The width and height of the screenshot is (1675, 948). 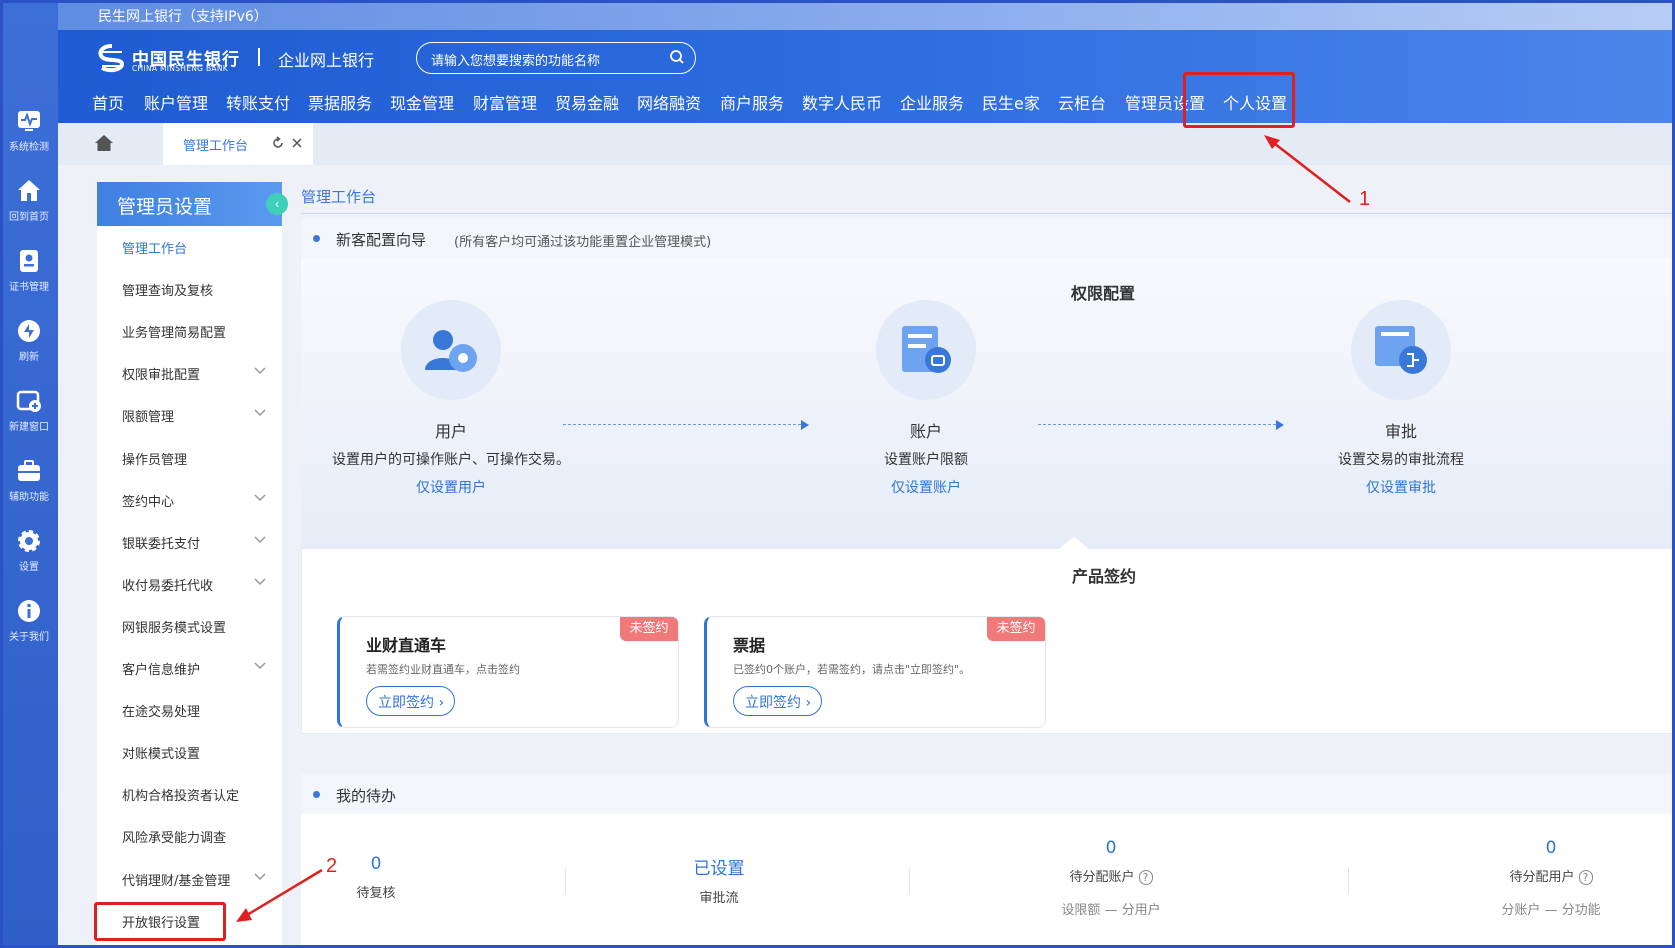 I want to click on pointer-notch, so click(x=1074, y=543).